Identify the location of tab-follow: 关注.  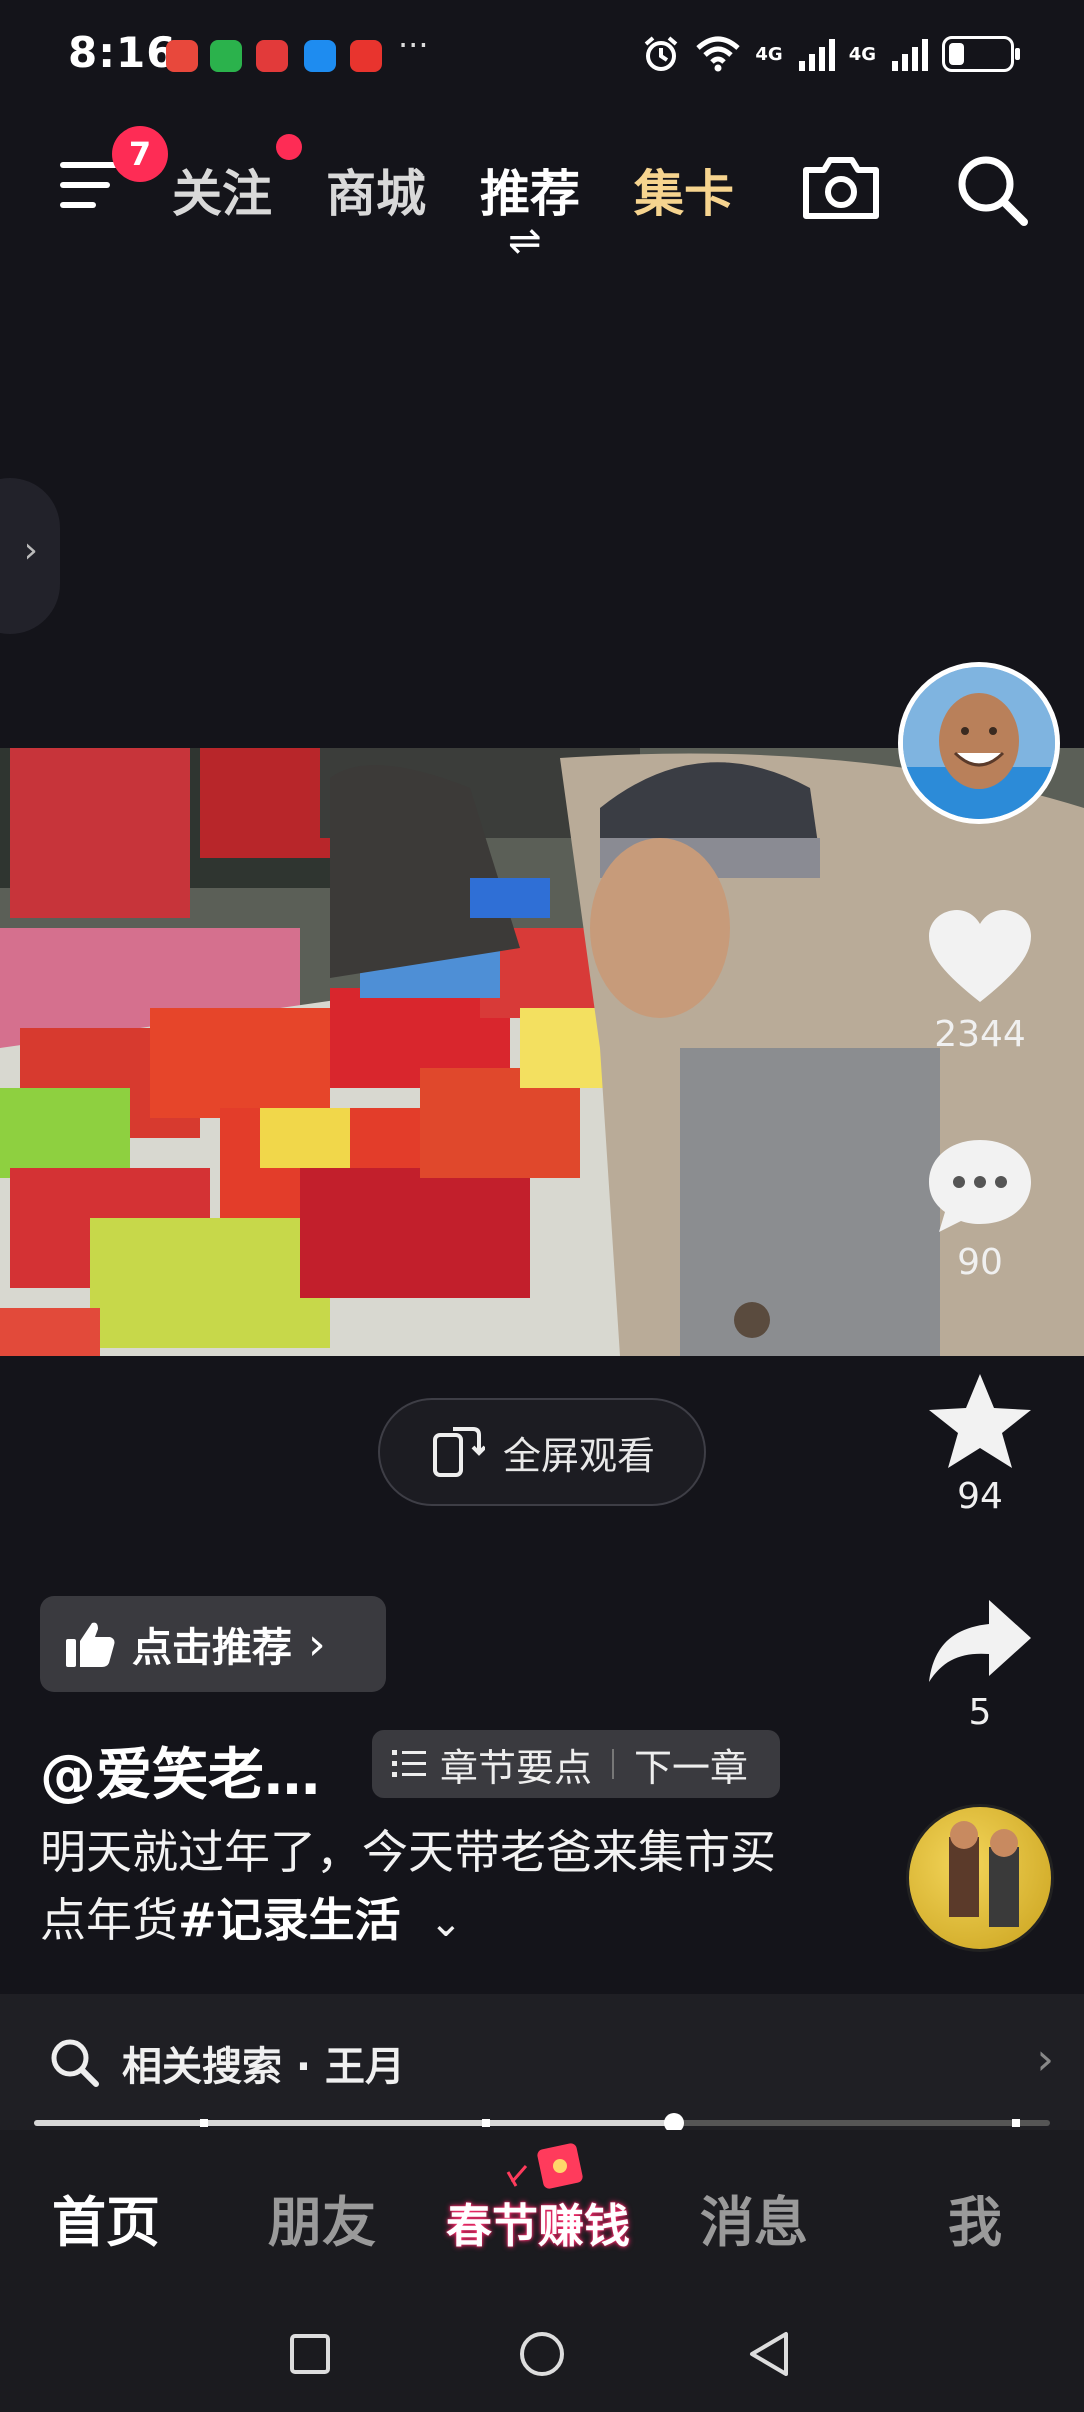
(222, 190).